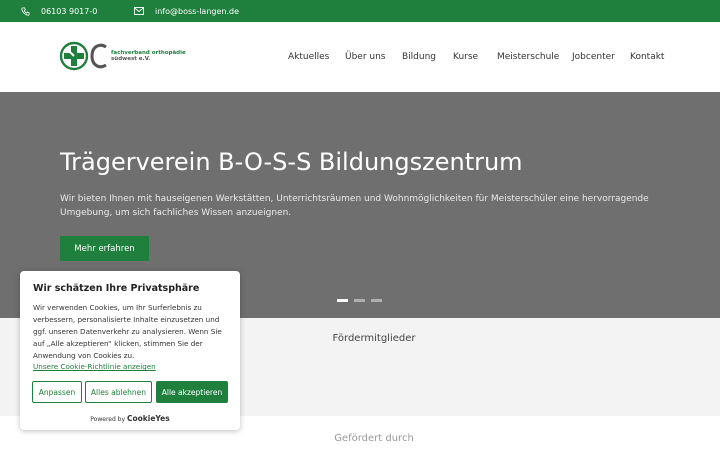  Describe the element at coordinates (360, 11) in the screenshot. I see `top-bar: 06103 9017-0 info@boss-langen.de` at that location.